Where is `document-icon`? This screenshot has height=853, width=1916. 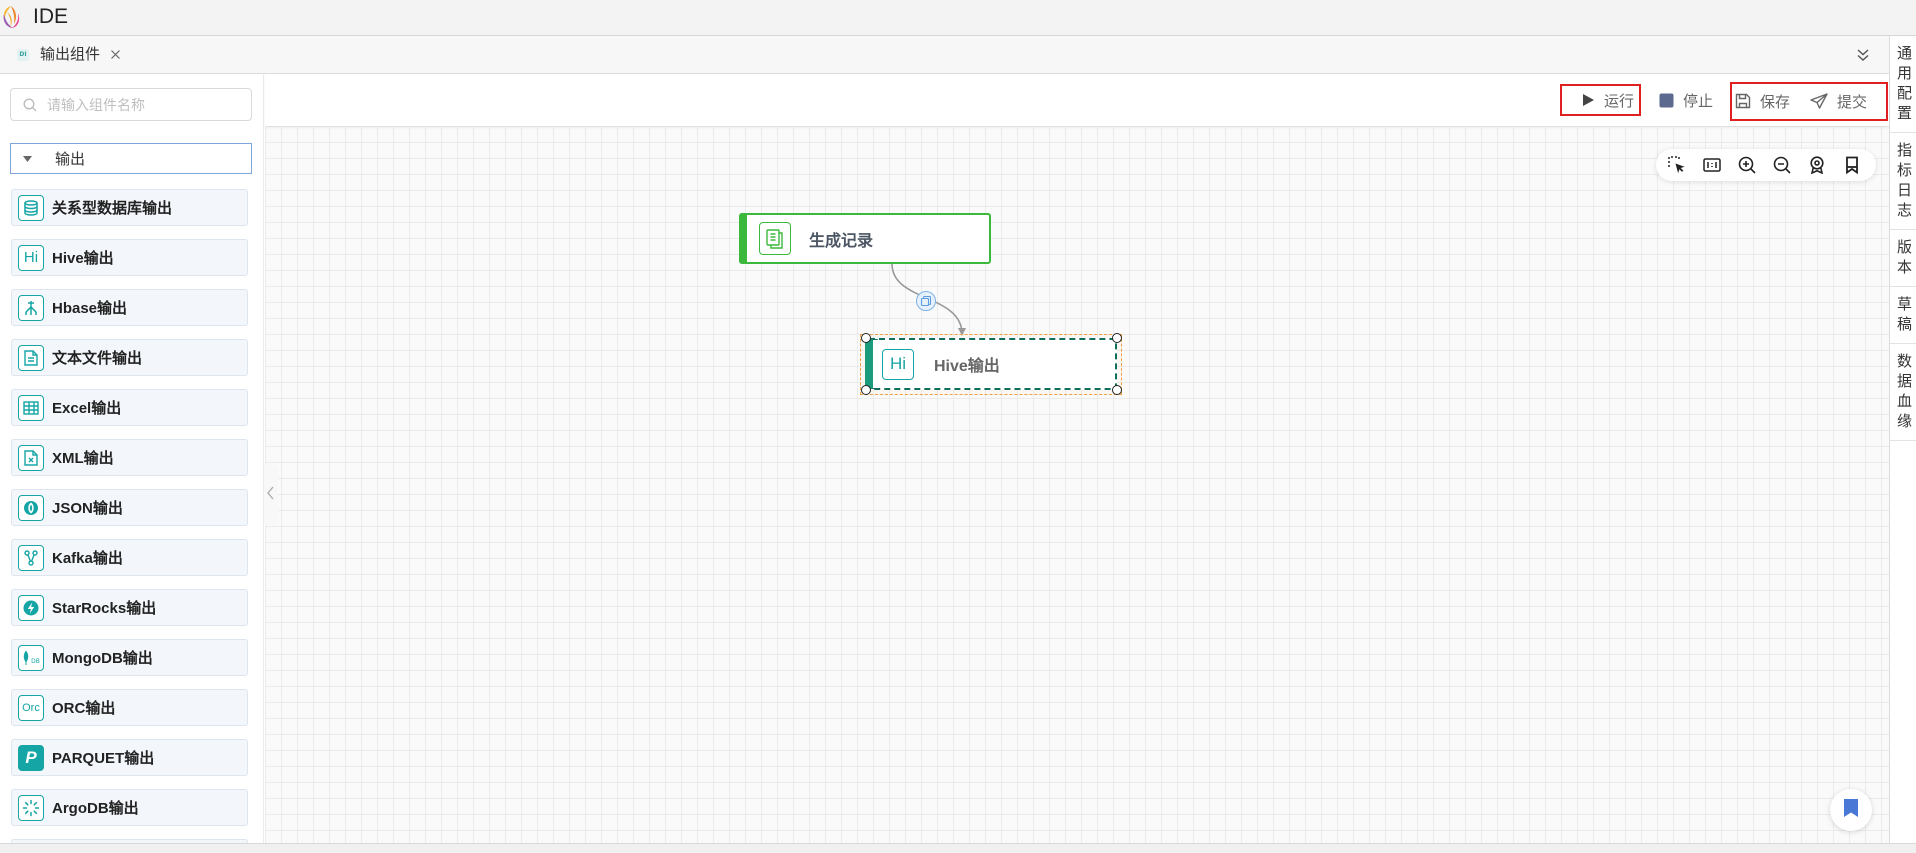
document-icon is located at coordinates (775, 238).